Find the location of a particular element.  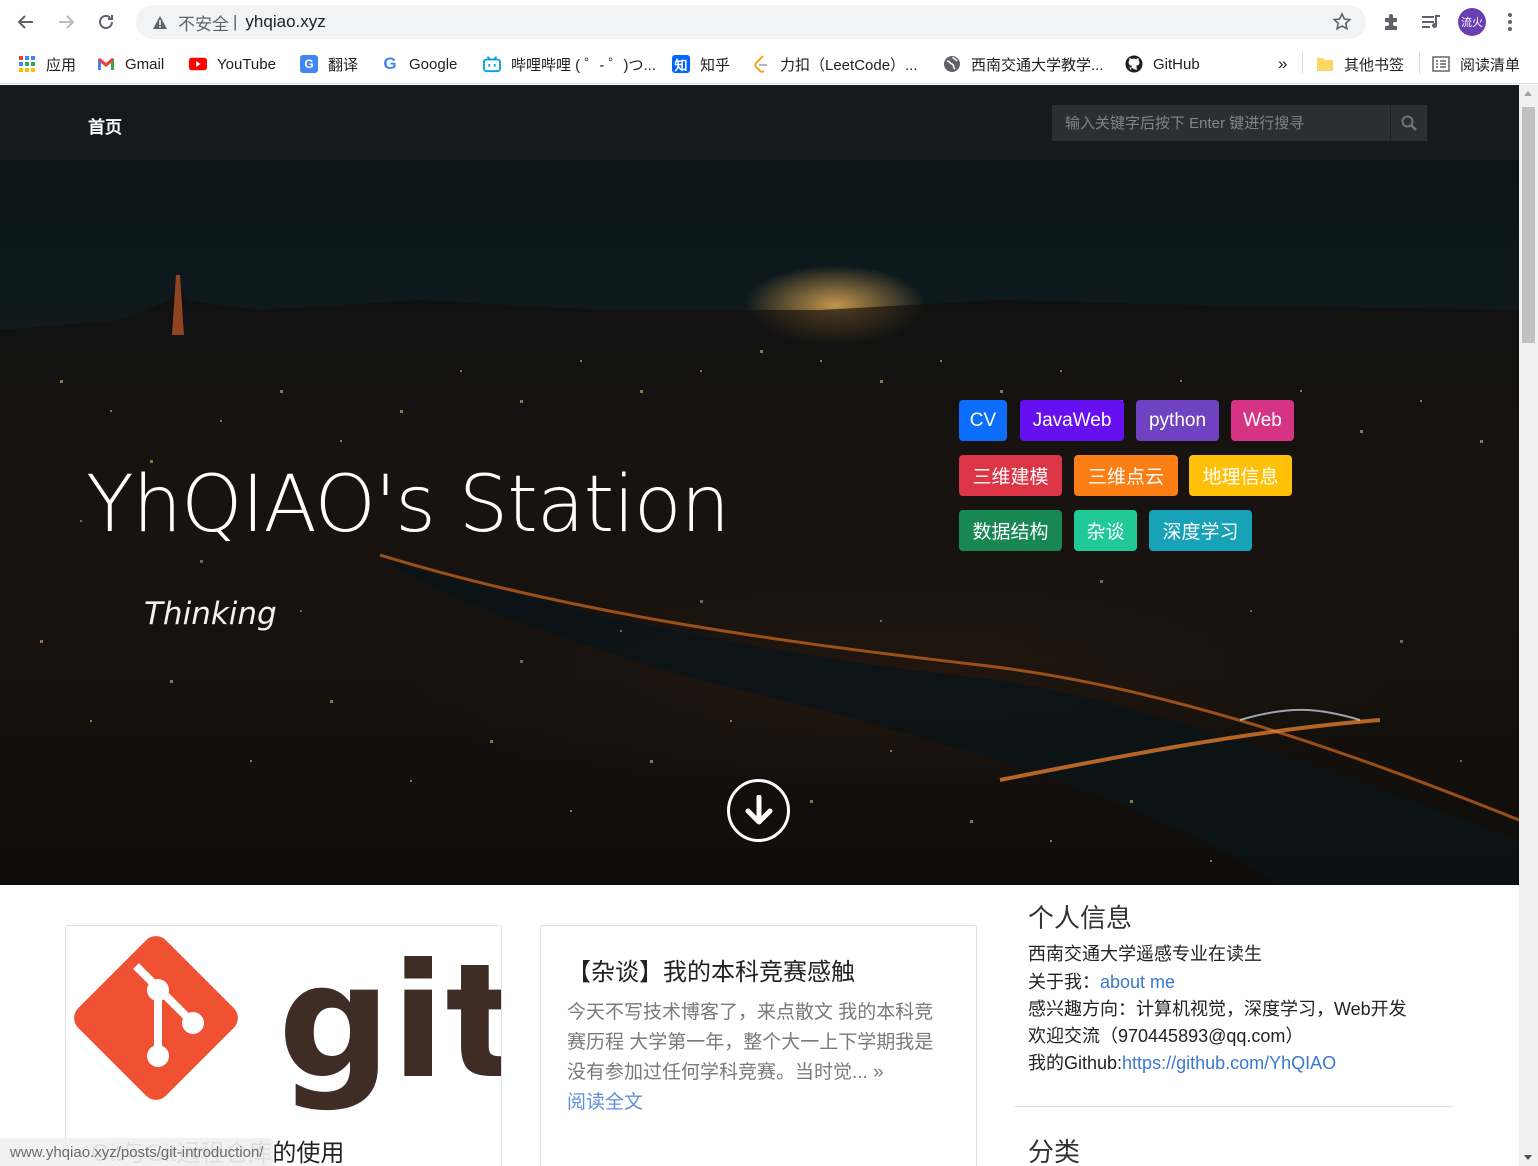

sidebar-heading-profile: 个人信息 is located at coordinates (1080, 918).